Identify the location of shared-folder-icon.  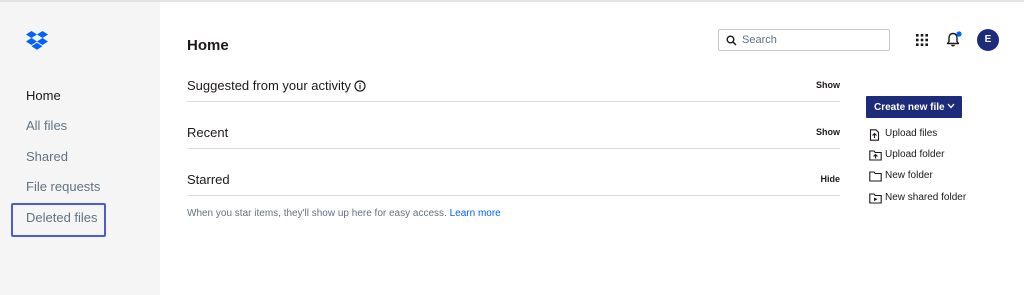
(875, 198).